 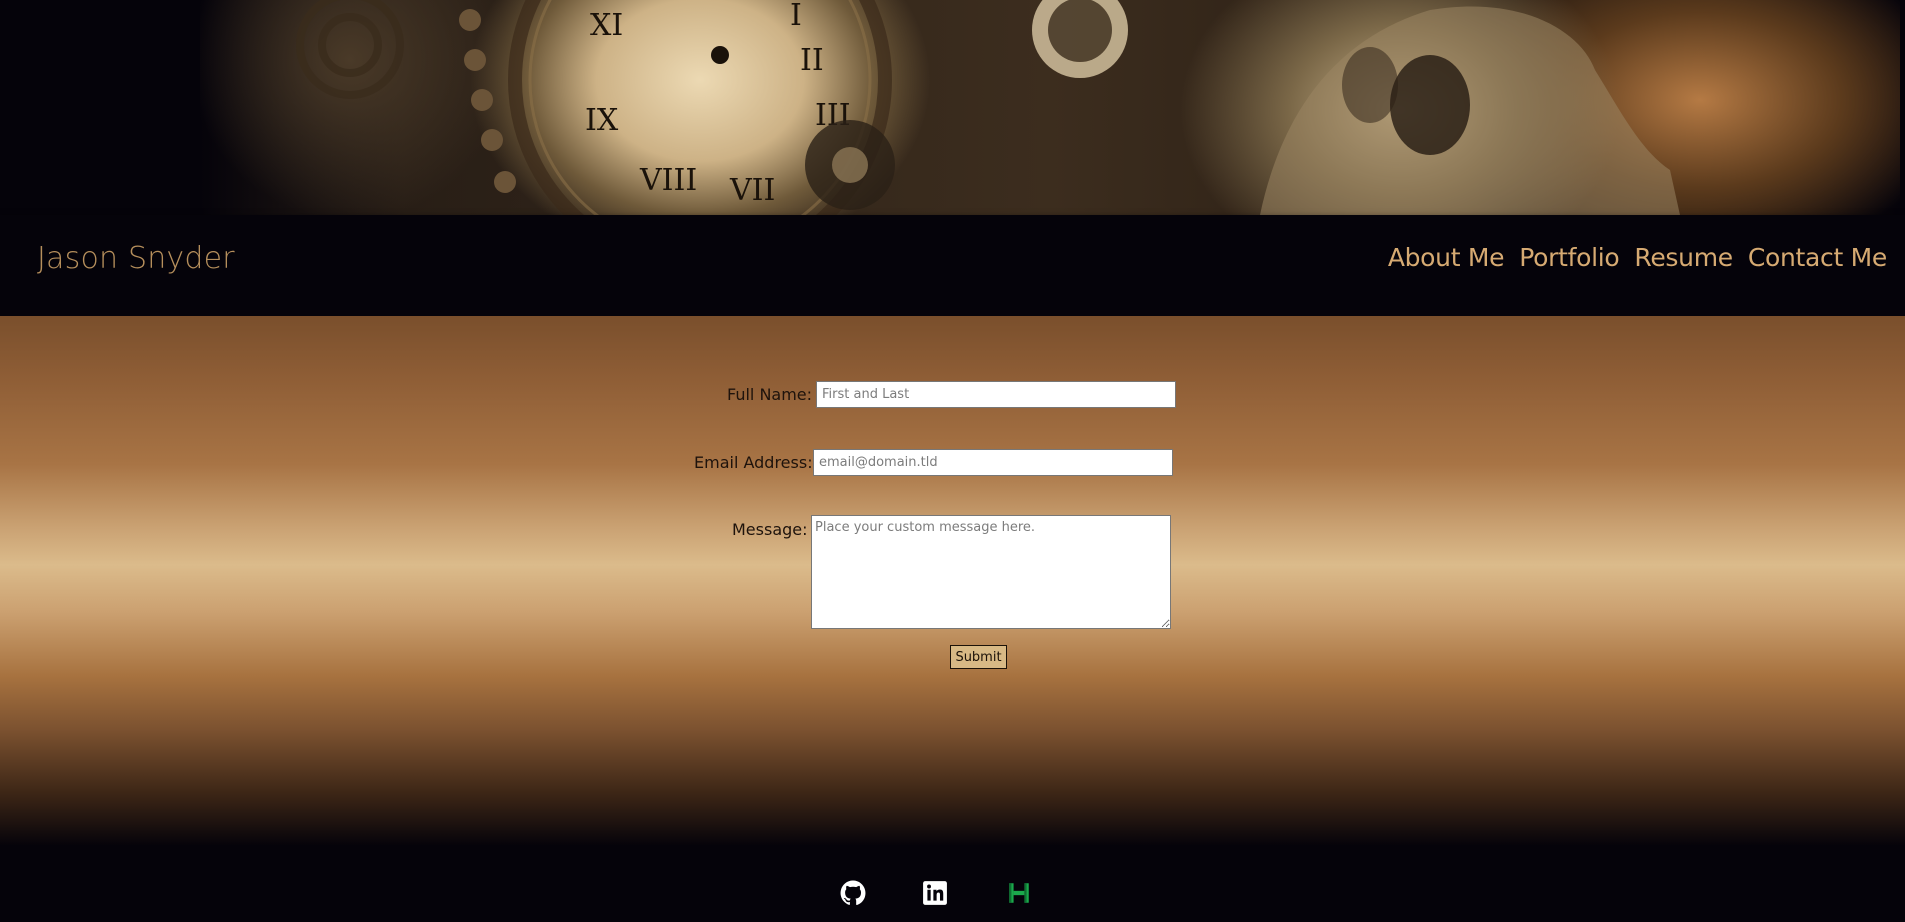 I want to click on nav-contact-me: Contact Me, so click(x=1817, y=257).